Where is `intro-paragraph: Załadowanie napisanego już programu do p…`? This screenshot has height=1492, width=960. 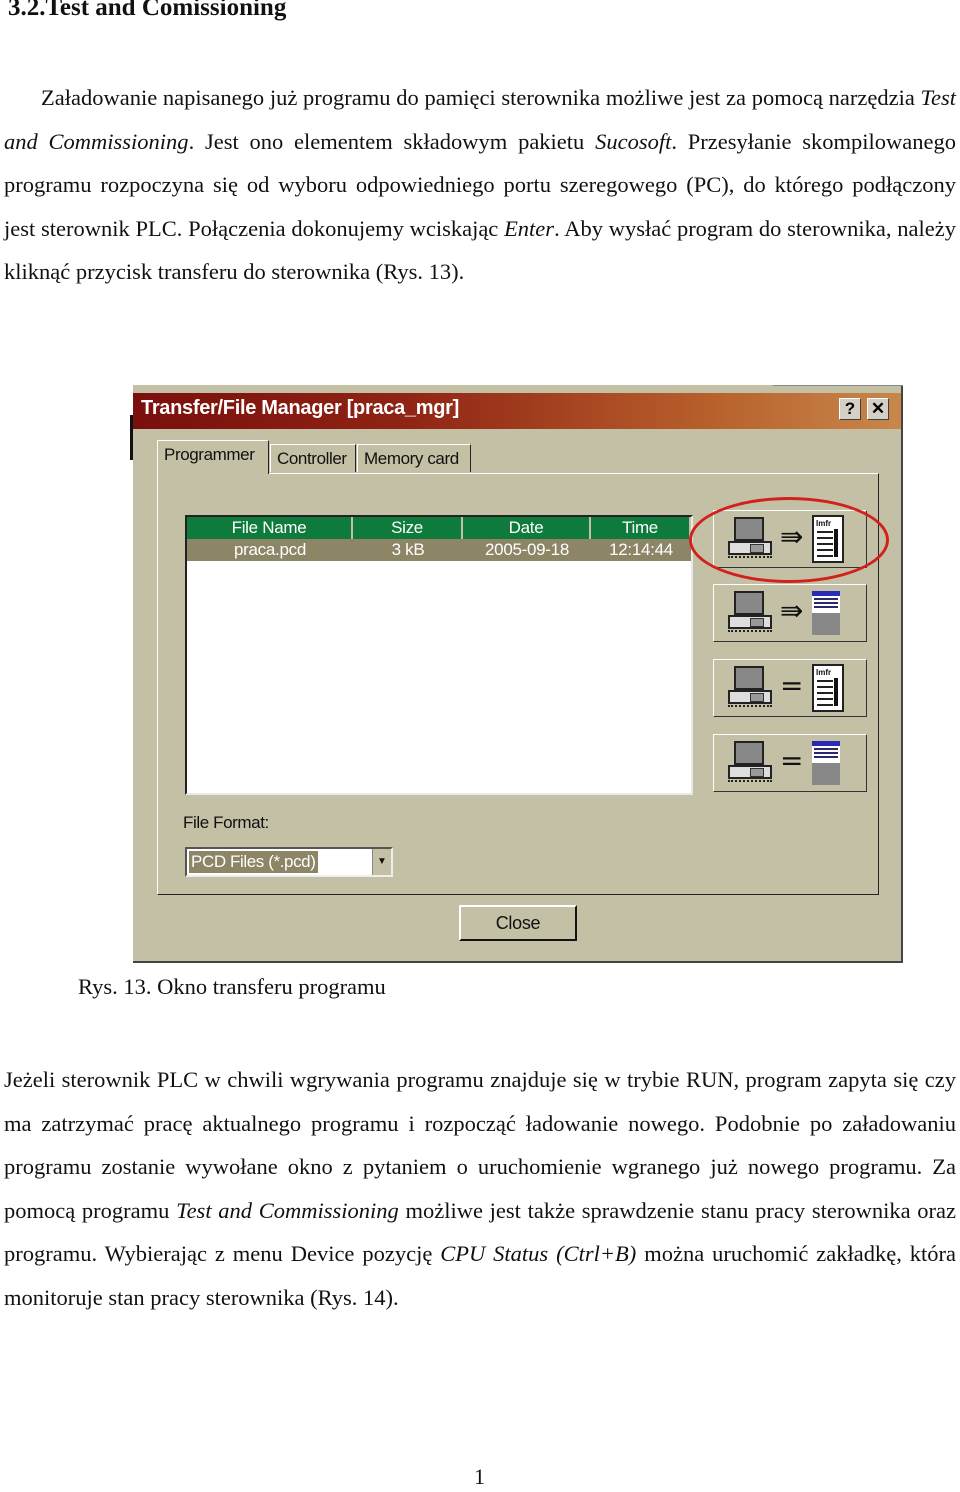 intro-paragraph: Załadowanie napisanego już programu do p… is located at coordinates (480, 185).